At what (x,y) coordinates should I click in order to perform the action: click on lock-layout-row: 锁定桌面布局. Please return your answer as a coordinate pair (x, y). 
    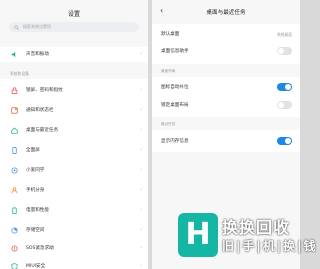
    Looking at the image, I should click on (226, 105).